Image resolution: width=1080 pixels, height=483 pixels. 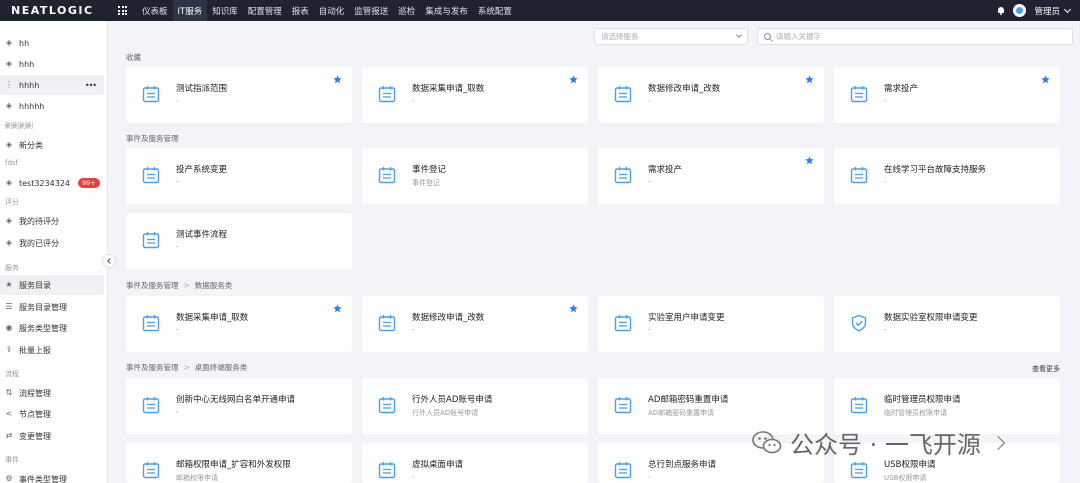 I want to click on nav-config: 配置管理, so click(x=265, y=10).